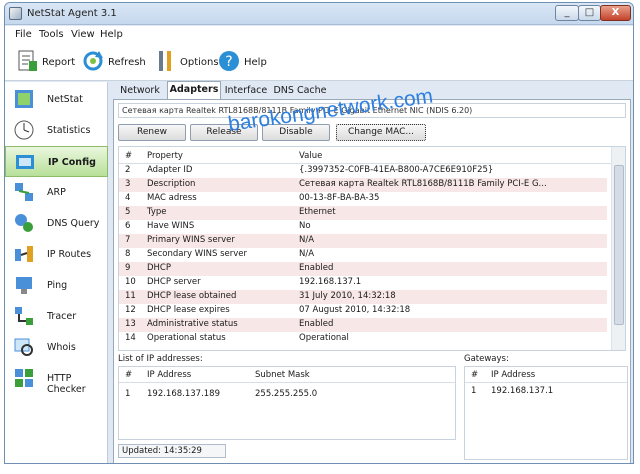 The height and width of the screenshot is (474, 640). I want to click on arp-icon, so click(24, 192).